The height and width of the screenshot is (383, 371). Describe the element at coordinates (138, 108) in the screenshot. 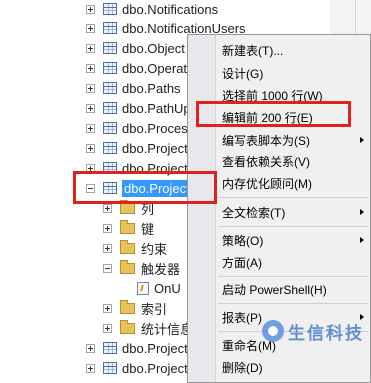

I see `tree-item-table: dbo.PathUp` at that location.